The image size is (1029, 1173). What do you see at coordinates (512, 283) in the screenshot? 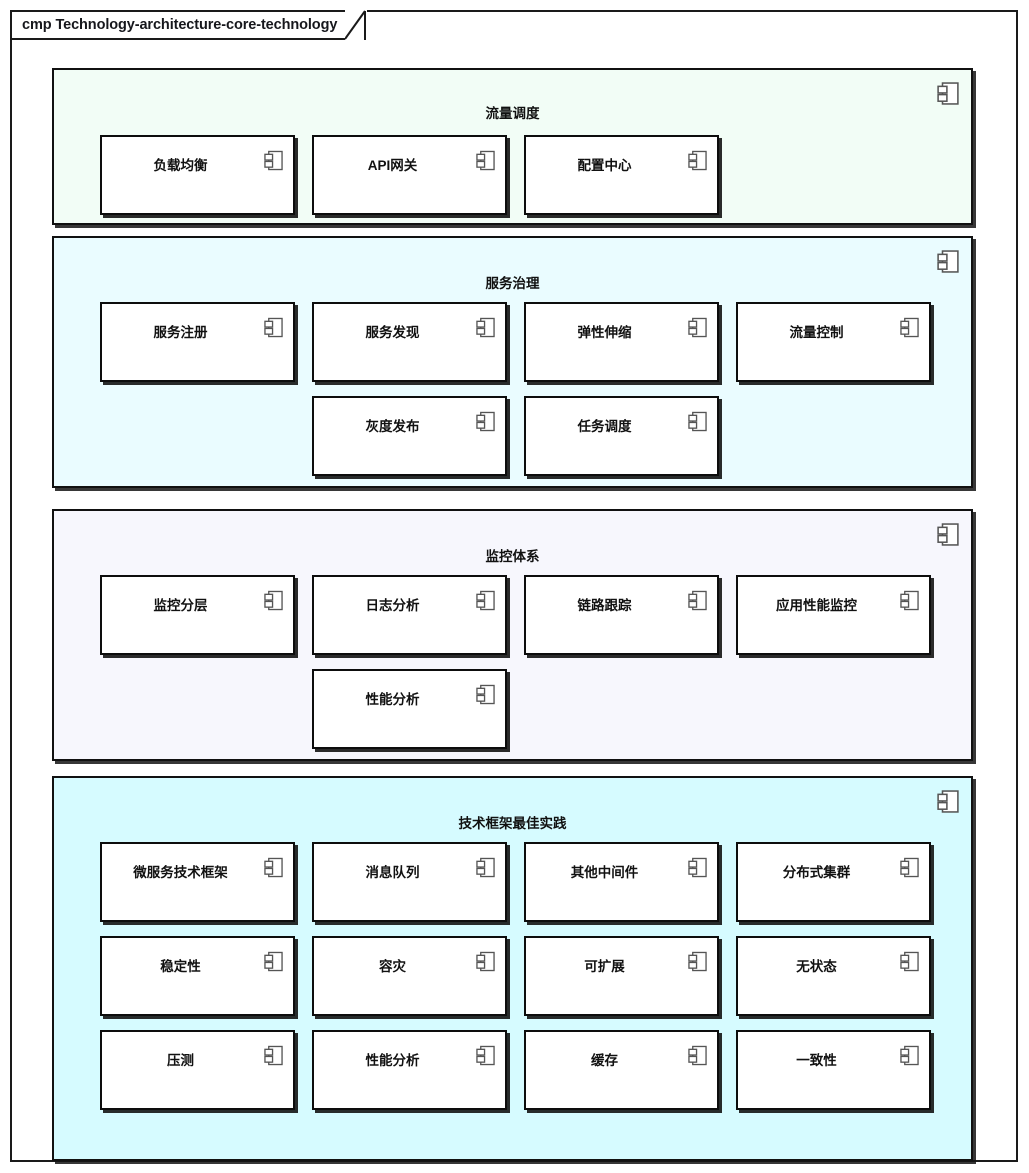
I see `section-title-service-governance: 服务治理` at bounding box center [512, 283].